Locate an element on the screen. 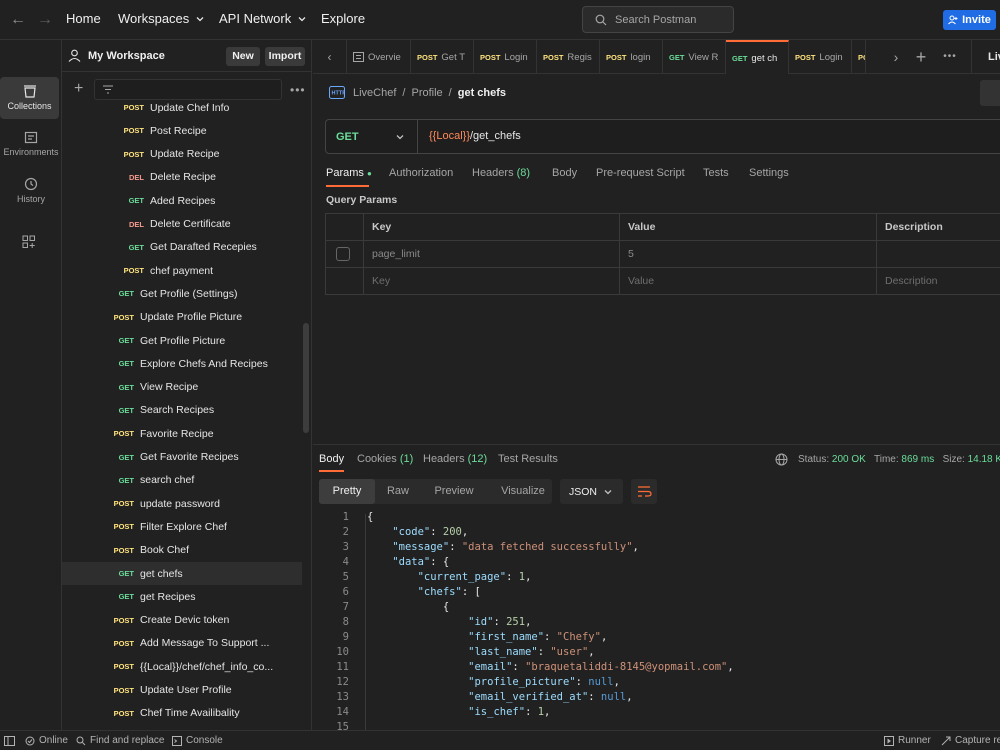 This screenshot has height=750, width=1000. tree-item: POST Chef Time Availibality is located at coordinates (182, 713).